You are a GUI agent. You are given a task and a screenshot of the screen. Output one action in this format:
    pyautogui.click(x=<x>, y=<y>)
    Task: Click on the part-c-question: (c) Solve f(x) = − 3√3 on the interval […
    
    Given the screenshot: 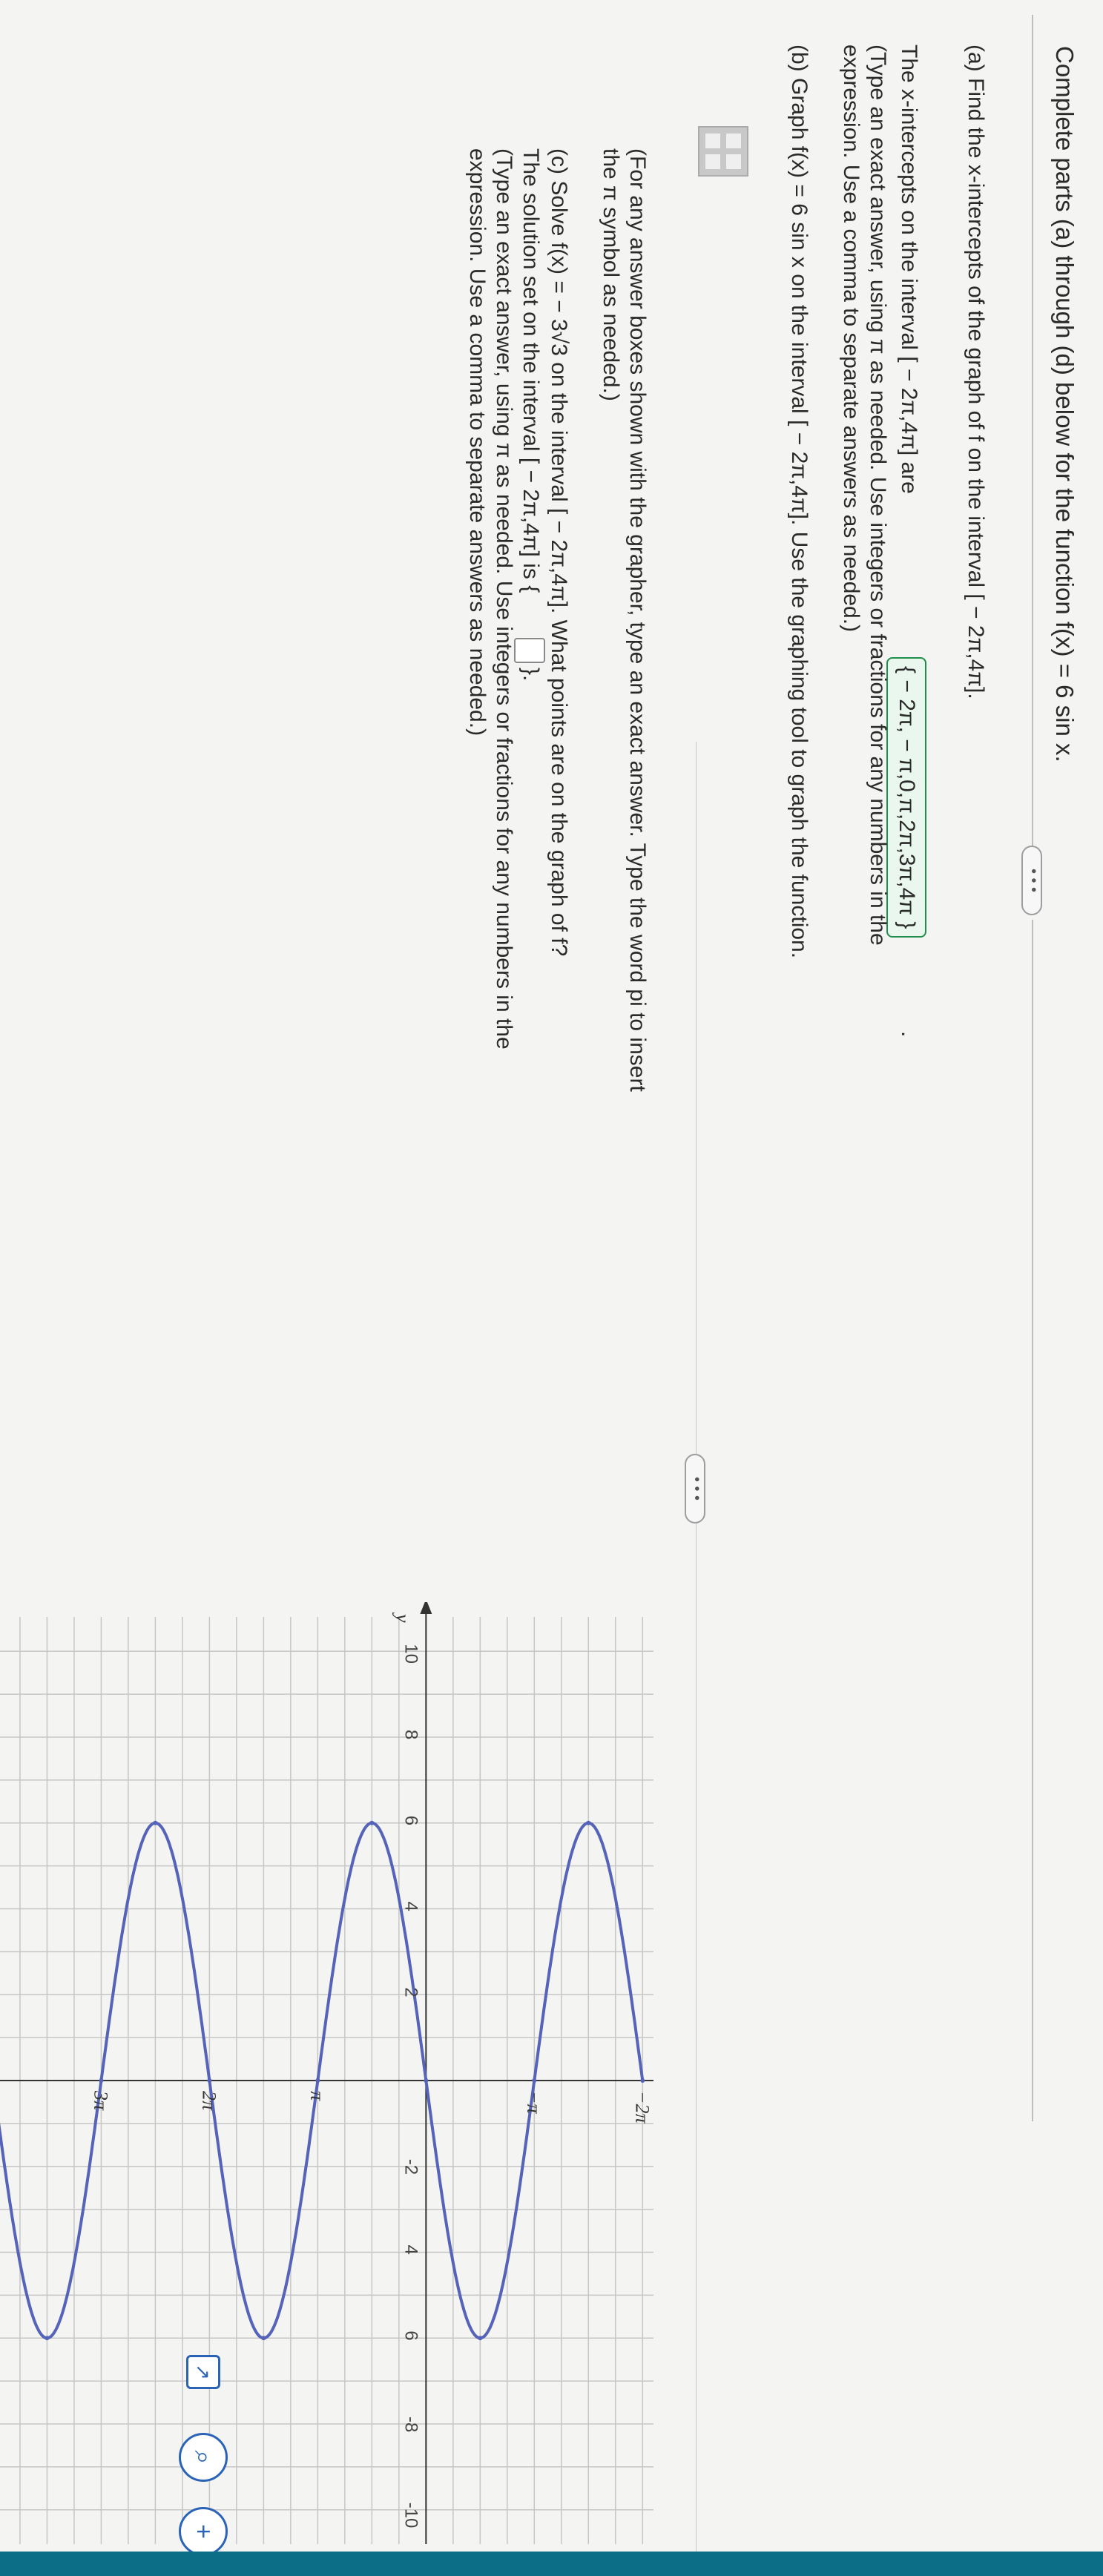 What is the action you would take?
    pyautogui.click(x=559, y=552)
    